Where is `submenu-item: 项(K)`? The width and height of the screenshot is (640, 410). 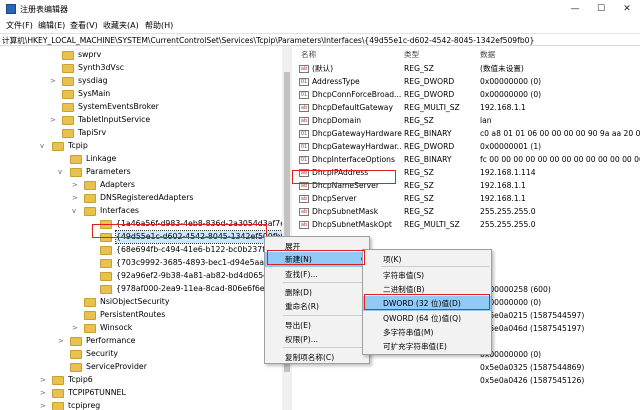
submenu-item: 项(K) is located at coordinates (427, 259).